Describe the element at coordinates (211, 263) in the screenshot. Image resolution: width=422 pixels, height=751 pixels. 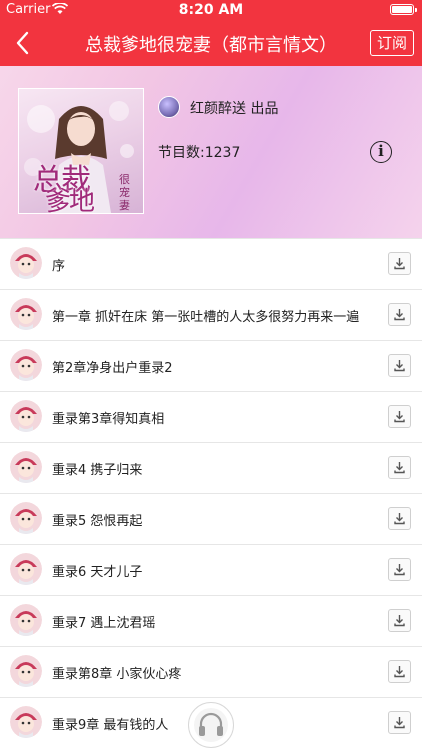
I see `episode-row: 序` at that location.